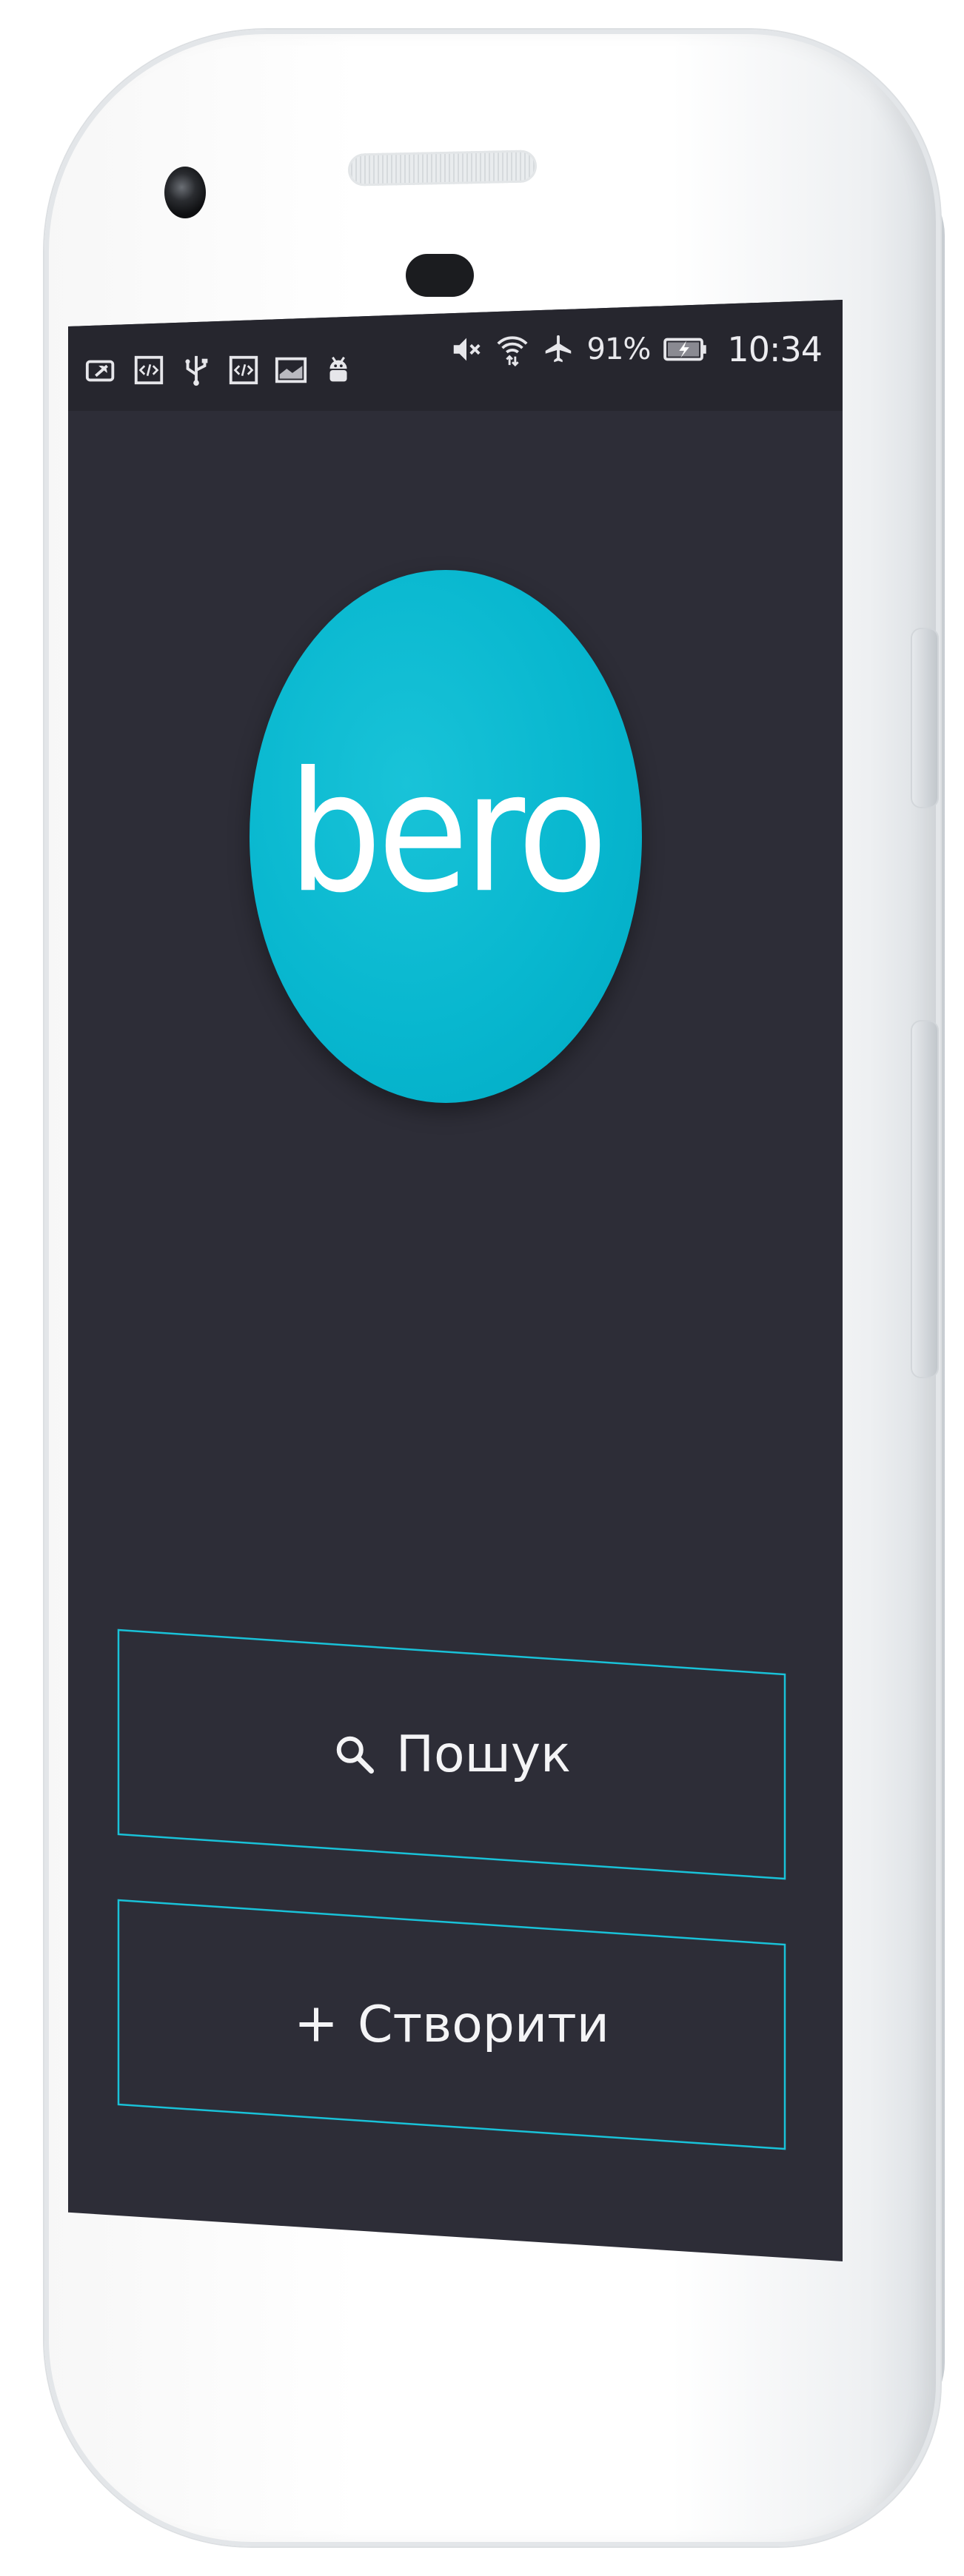 The width and height of the screenshot is (964, 2576). I want to click on power-button, so click(925, 718).